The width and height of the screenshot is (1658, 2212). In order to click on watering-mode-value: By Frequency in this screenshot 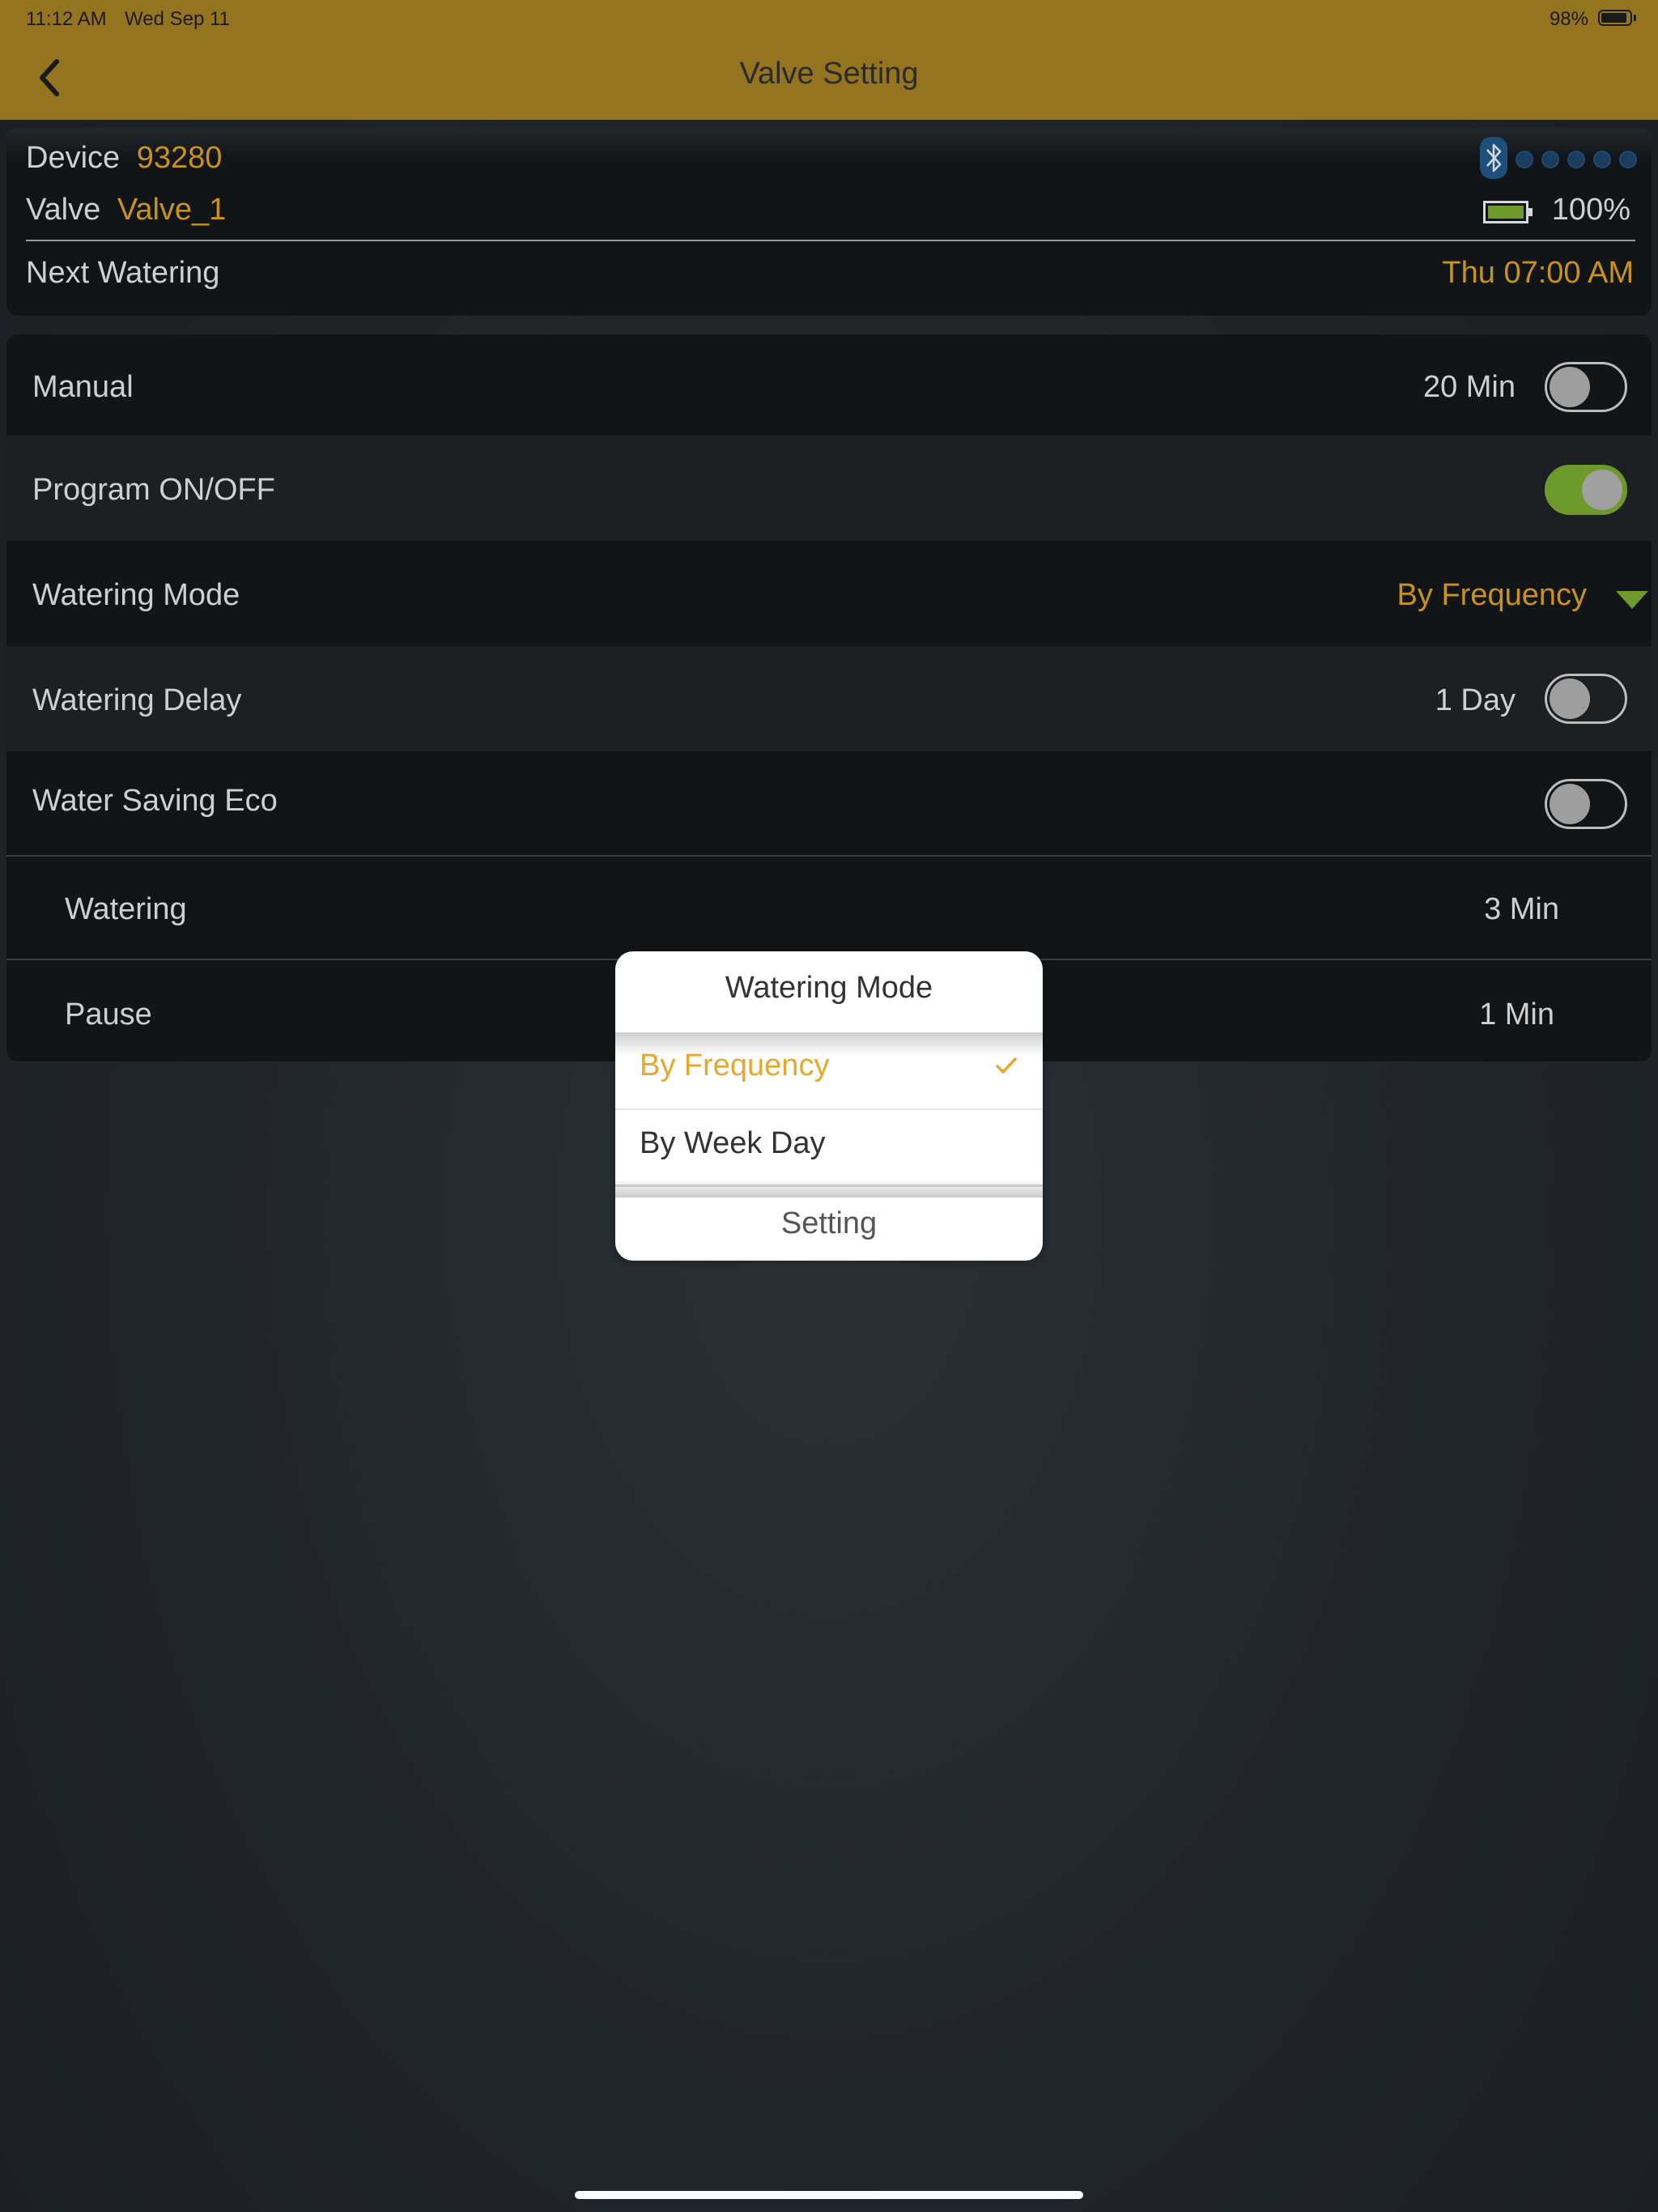, I will do `click(1492, 595)`.